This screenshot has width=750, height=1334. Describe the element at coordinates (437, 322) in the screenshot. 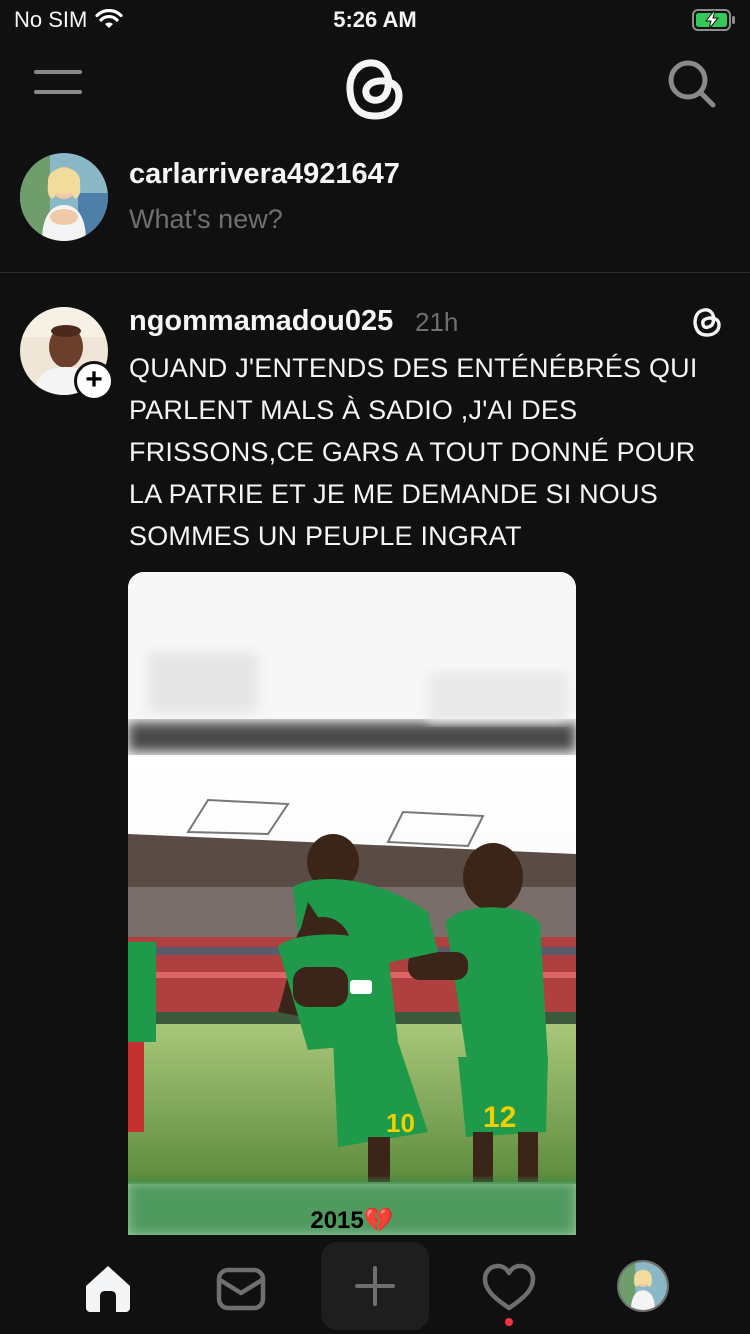

I see `post-timestamp: 21h` at that location.